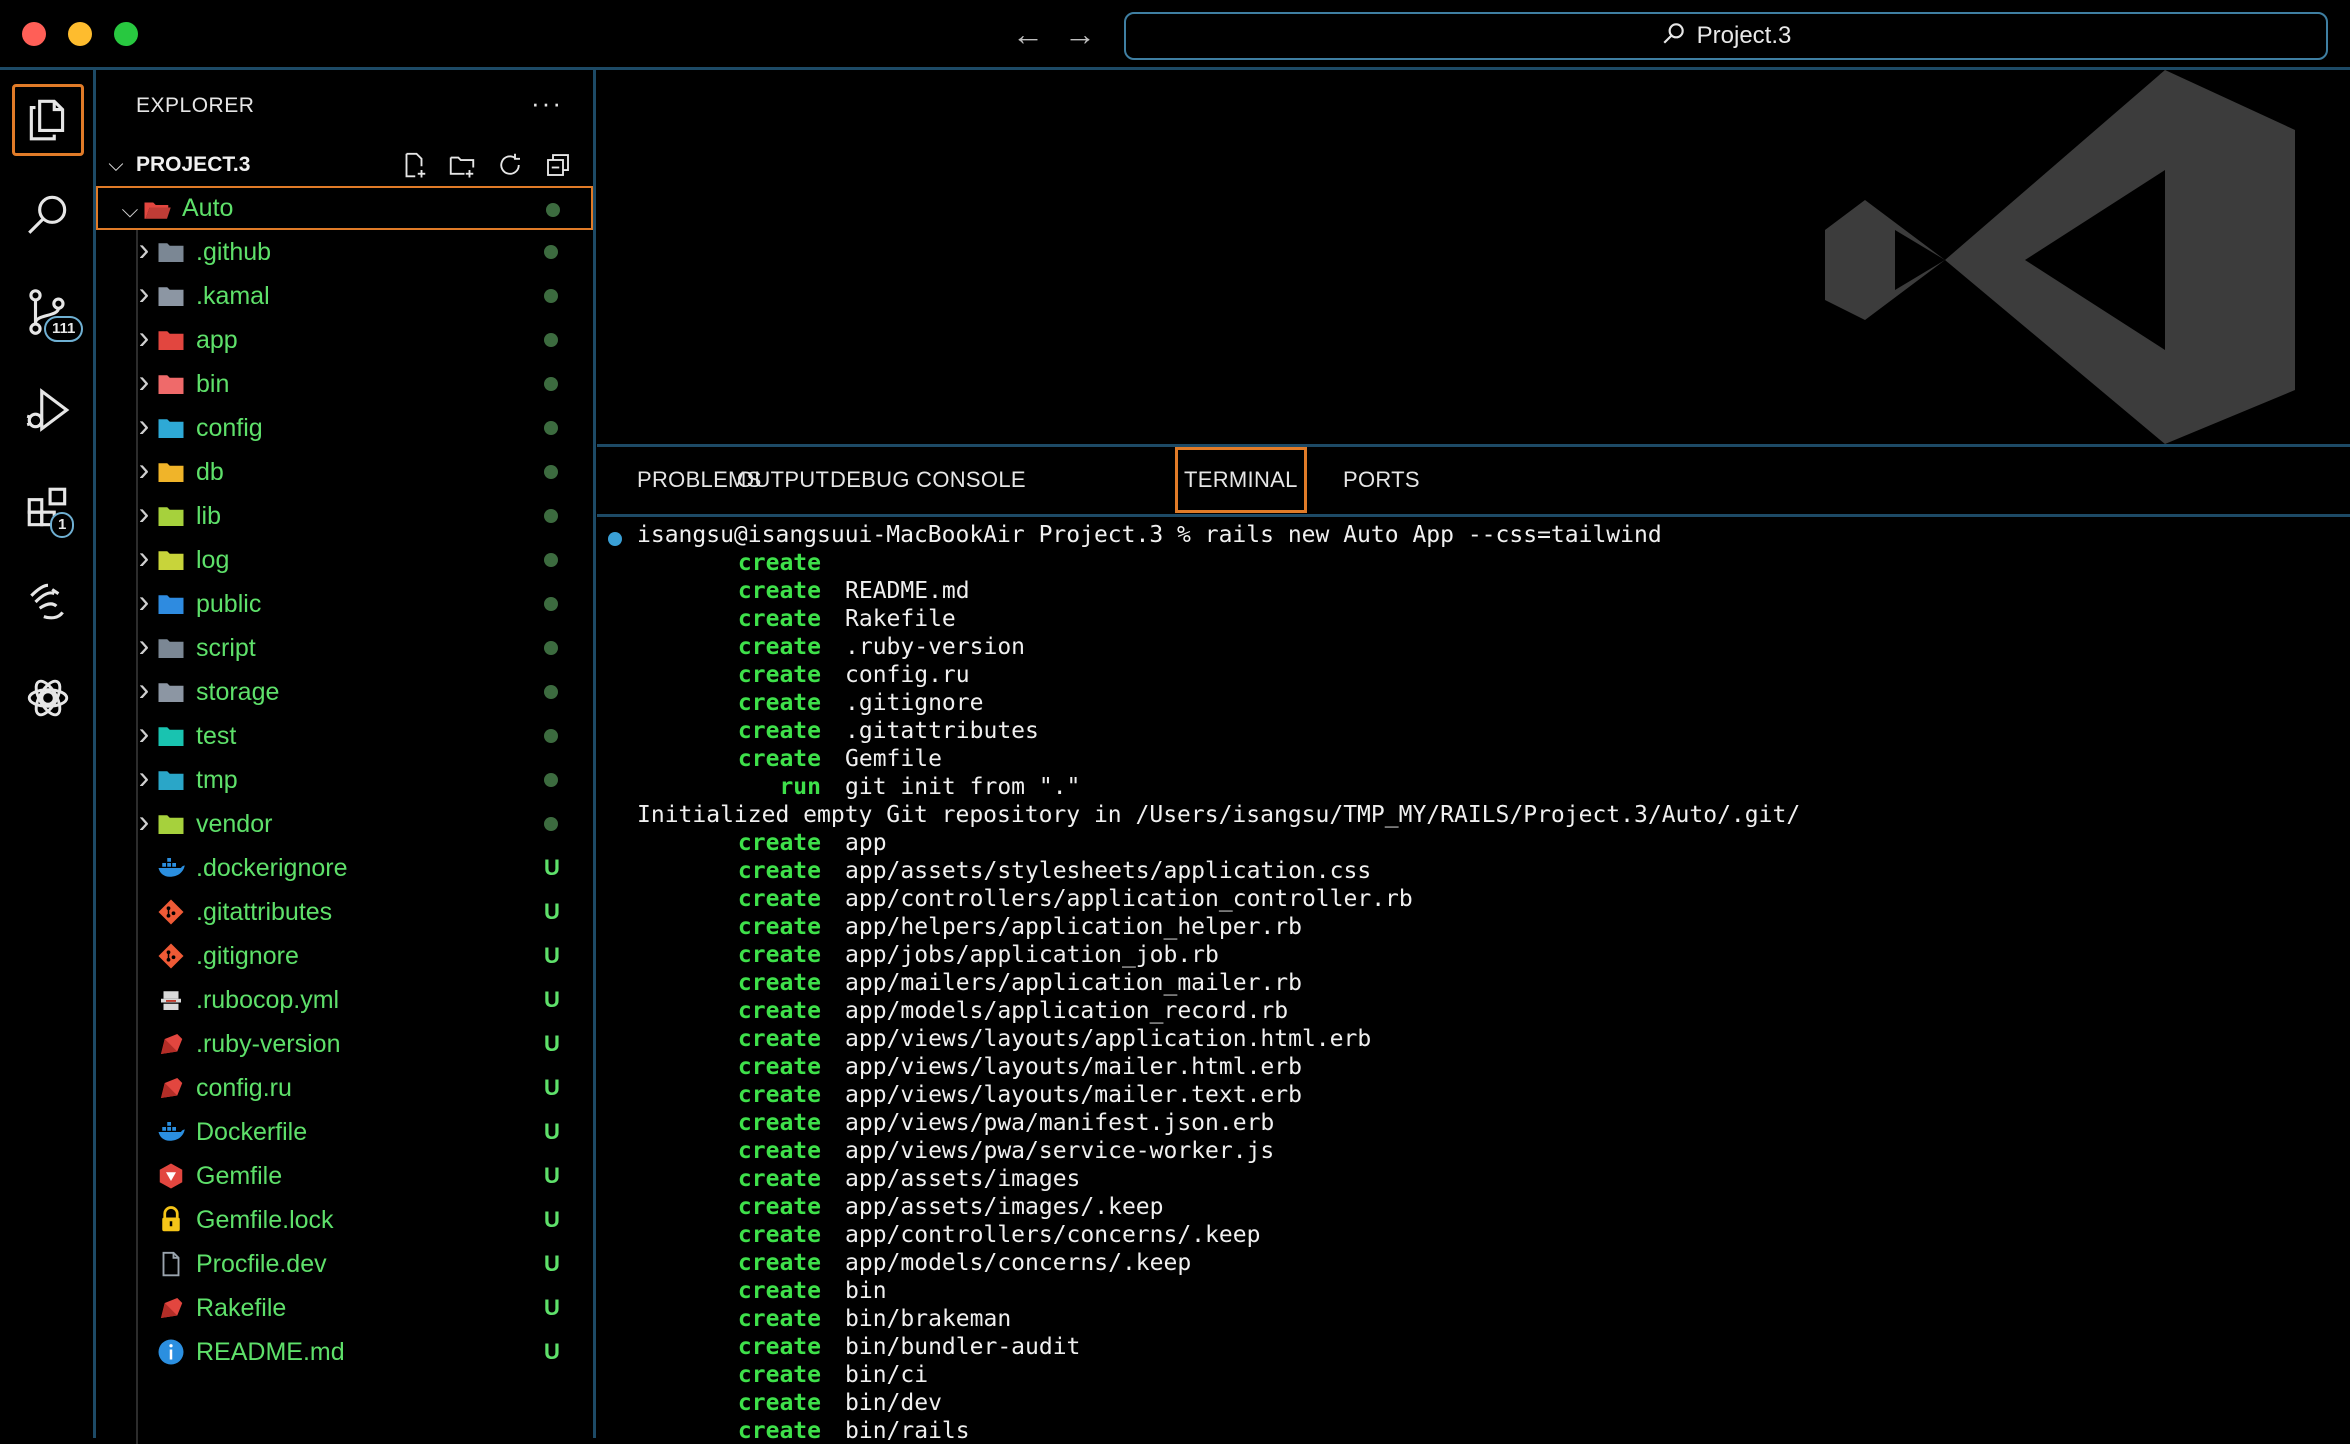 This screenshot has width=2350, height=1444. I want to click on tree-item-dot-github: › .github, so click(344, 252).